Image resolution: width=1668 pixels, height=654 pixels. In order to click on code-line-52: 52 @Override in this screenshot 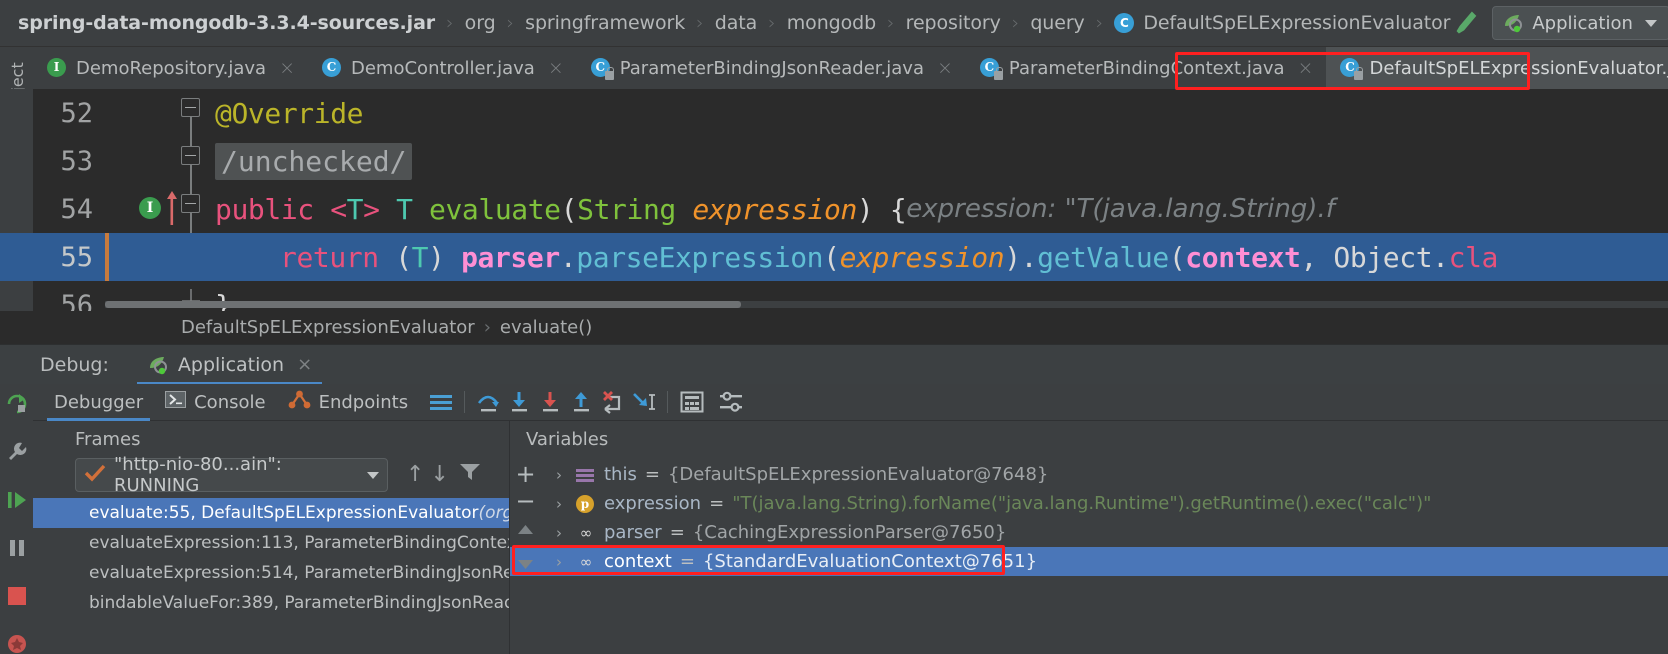, I will do `click(834, 113)`.